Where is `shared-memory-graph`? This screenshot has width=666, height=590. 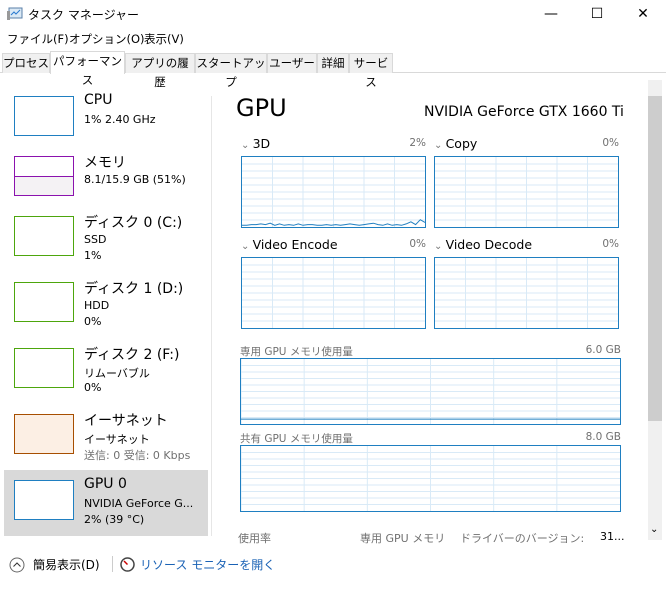
shared-memory-graph is located at coordinates (430, 478).